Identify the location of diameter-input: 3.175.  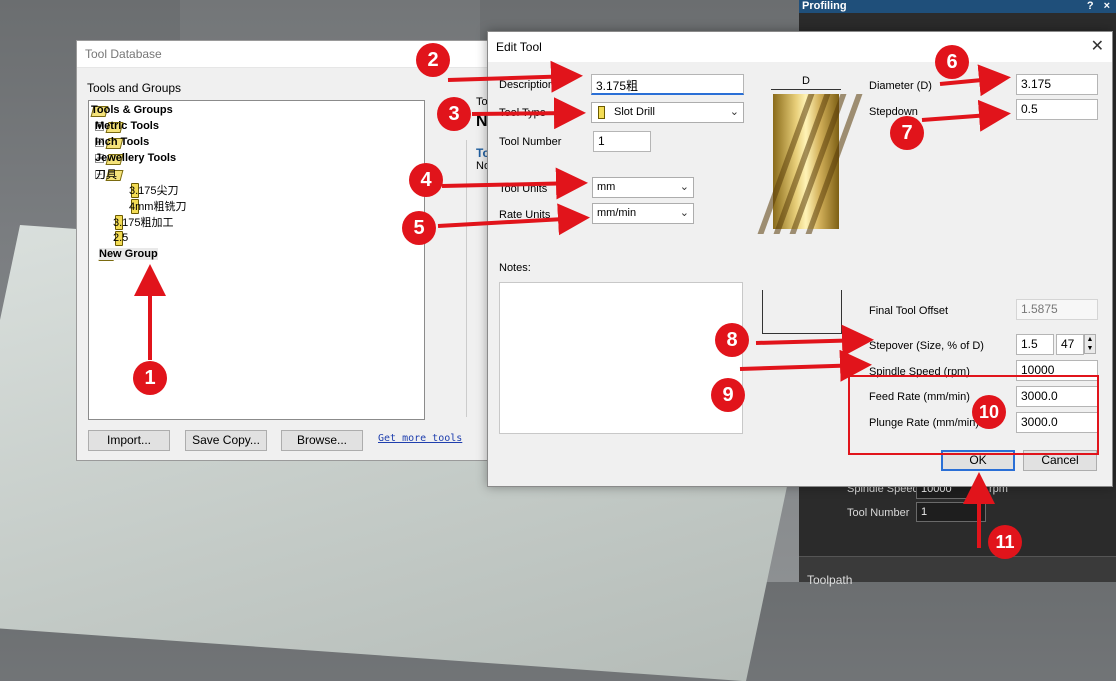
(1057, 84).